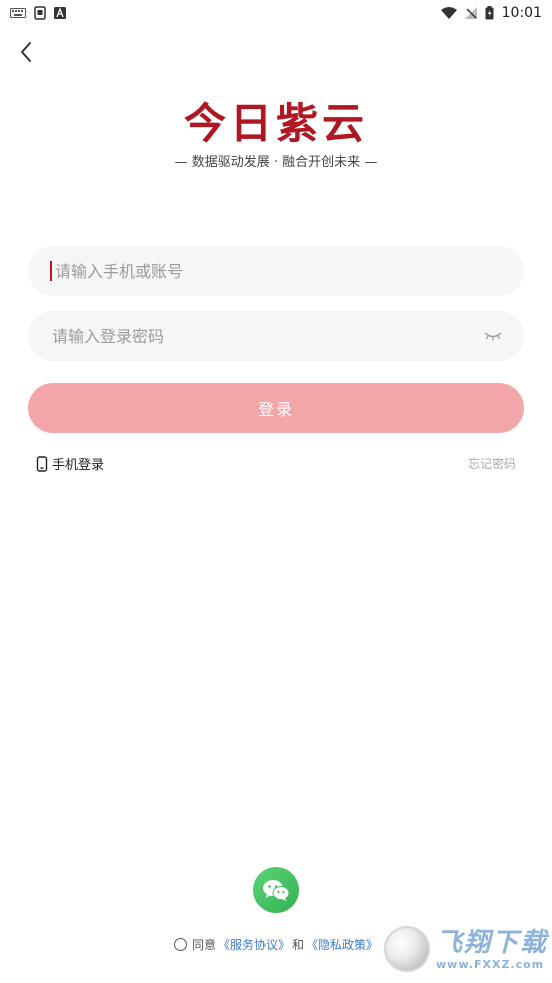  I want to click on account-field, so click(276, 271).